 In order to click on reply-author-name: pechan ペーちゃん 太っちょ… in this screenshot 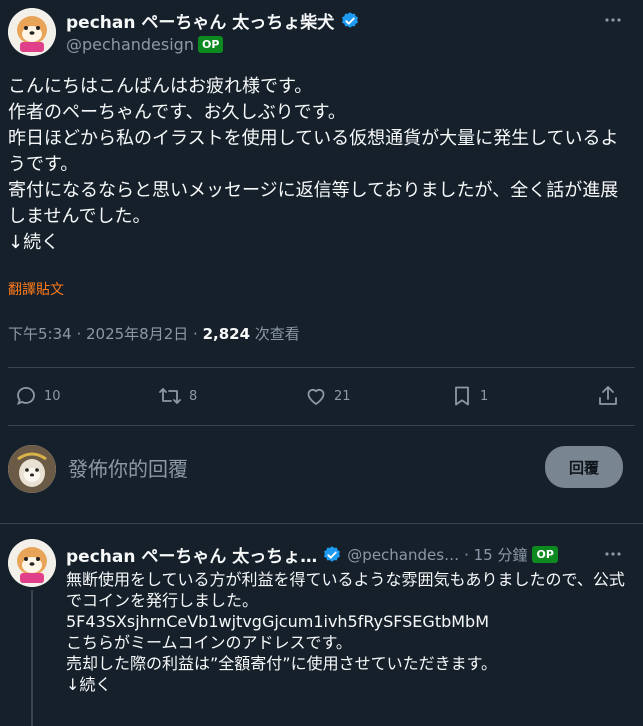, I will do `click(191, 554)`.